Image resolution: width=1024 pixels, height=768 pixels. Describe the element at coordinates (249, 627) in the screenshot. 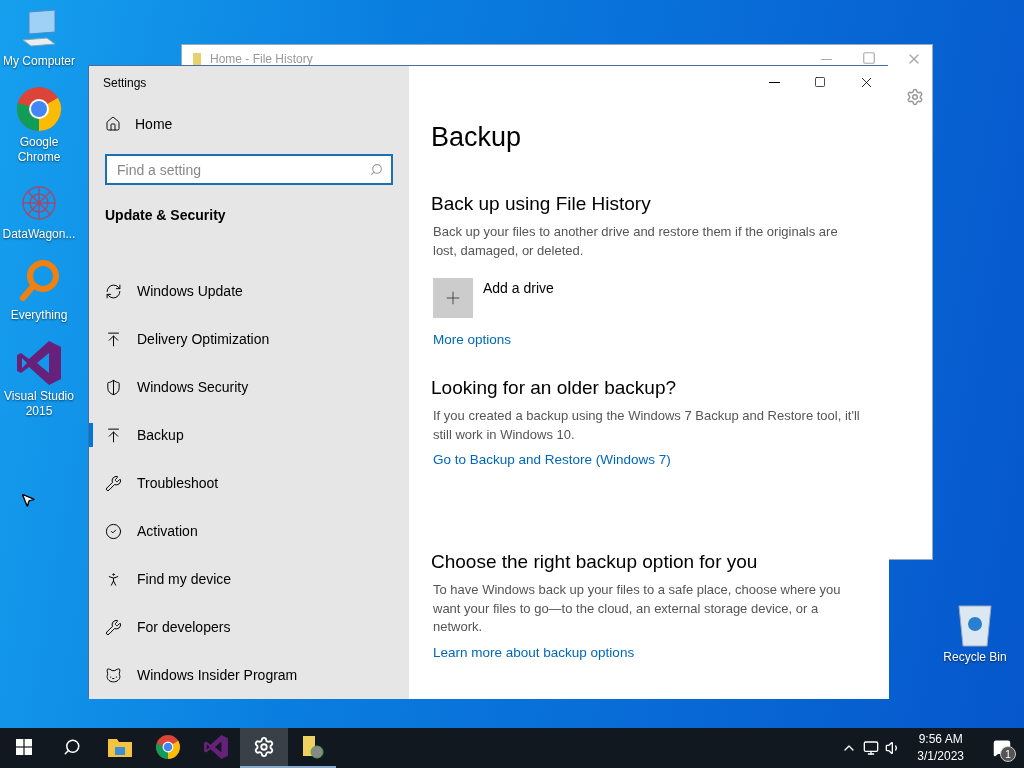

I see `nav-item: For developers` at that location.